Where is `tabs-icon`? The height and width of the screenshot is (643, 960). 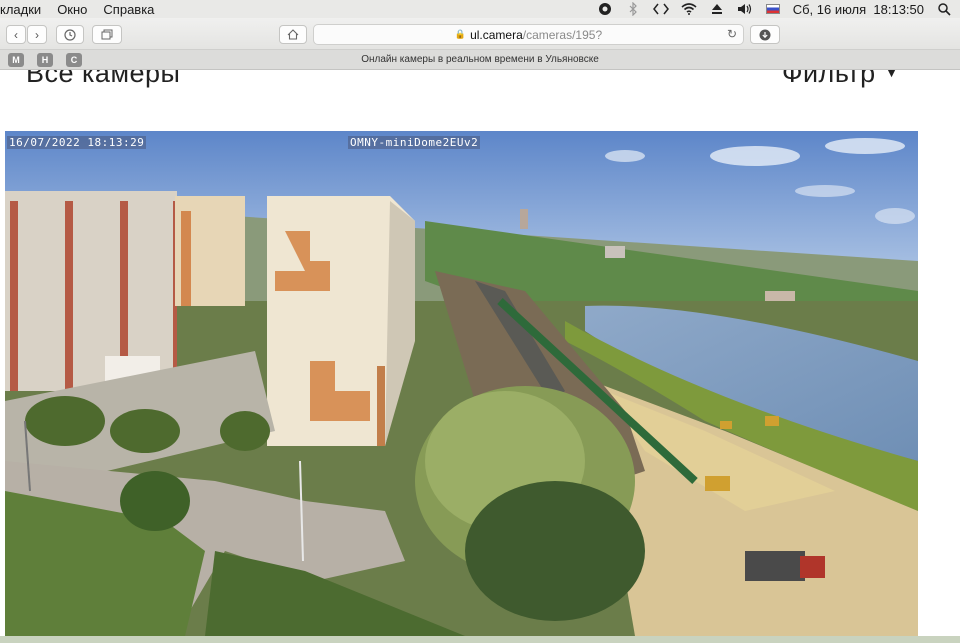
tabs-icon is located at coordinates (107, 34).